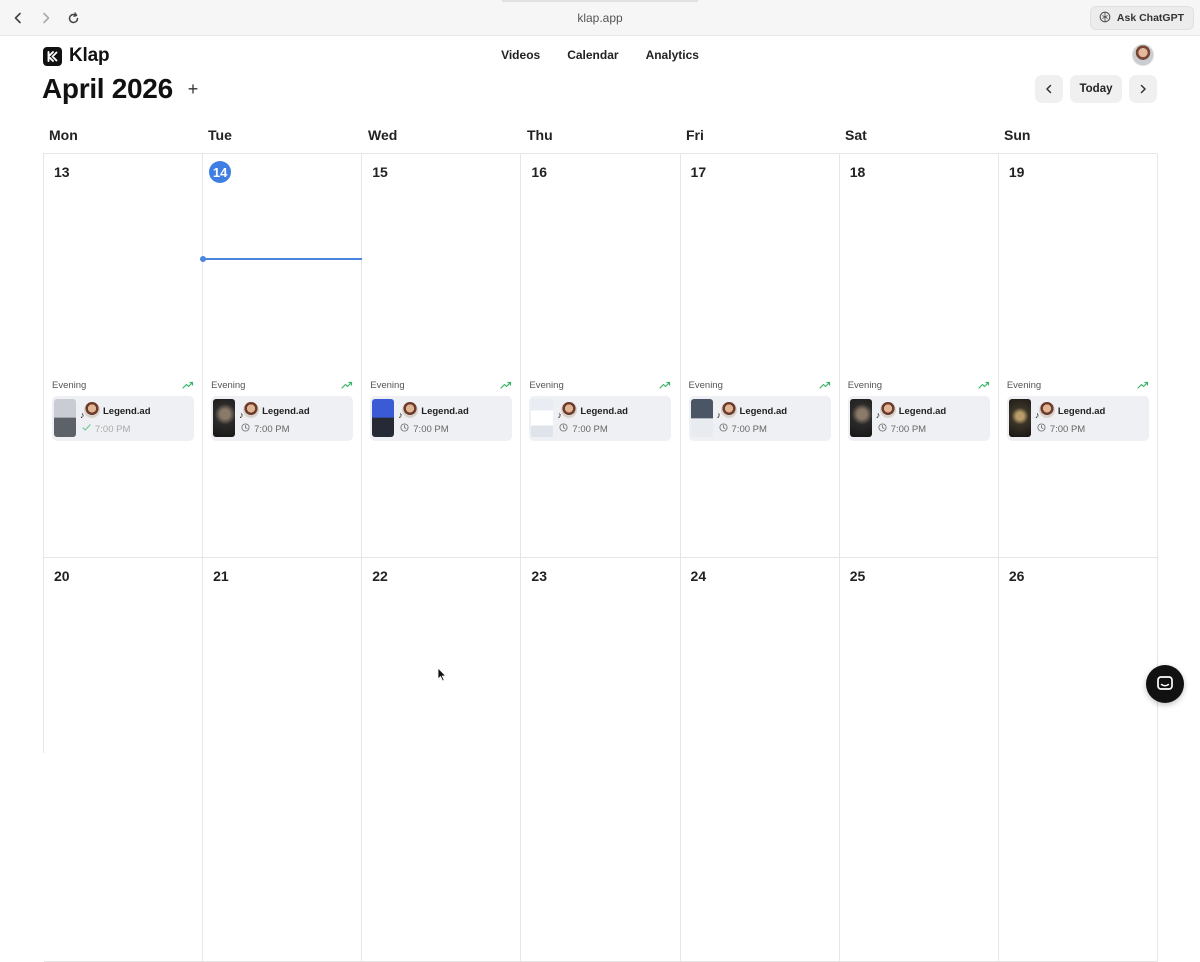 The image size is (1200, 962). Describe the element at coordinates (601, 356) in the screenshot. I see `day-cell: 16 Evening ♪ Legend.ad 7:00 PM` at that location.